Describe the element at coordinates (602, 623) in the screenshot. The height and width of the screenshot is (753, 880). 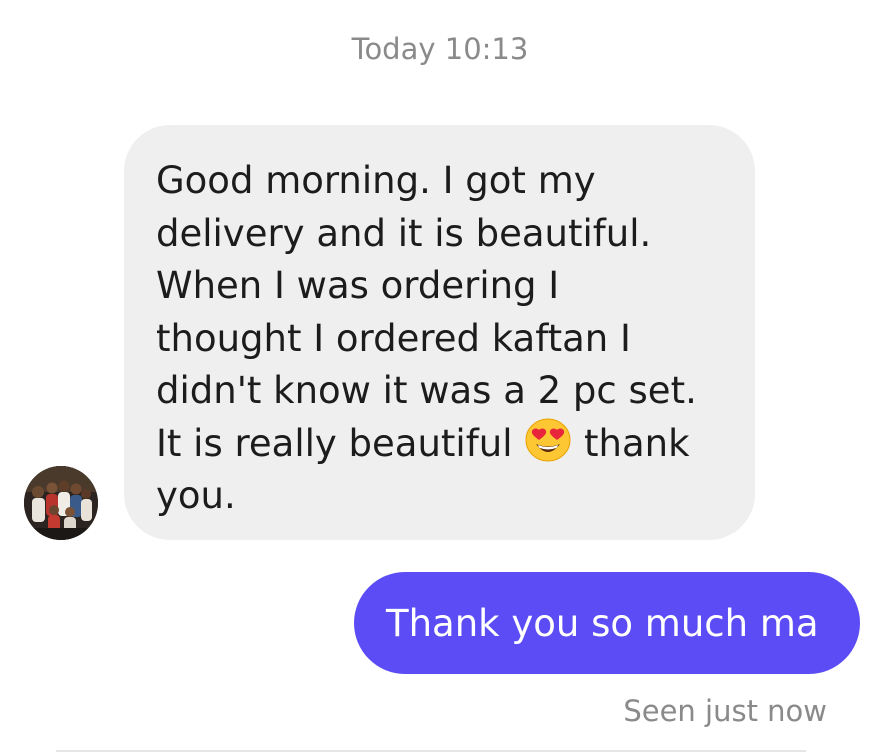
I see `outgoing-message-text: Thank you so much ma` at that location.